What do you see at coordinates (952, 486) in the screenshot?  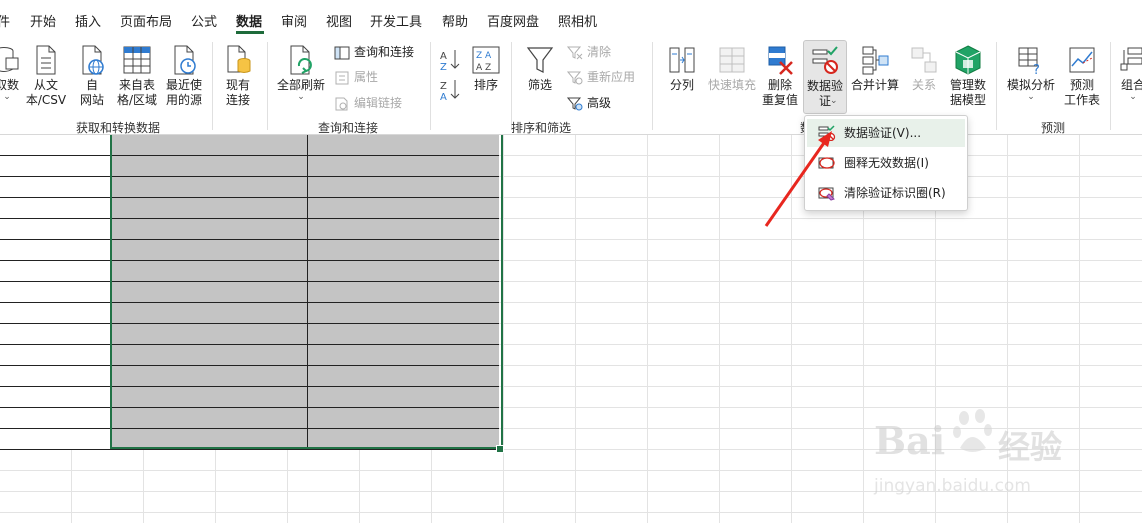 I see `watermark-url: jingyan.baidu.com` at bounding box center [952, 486].